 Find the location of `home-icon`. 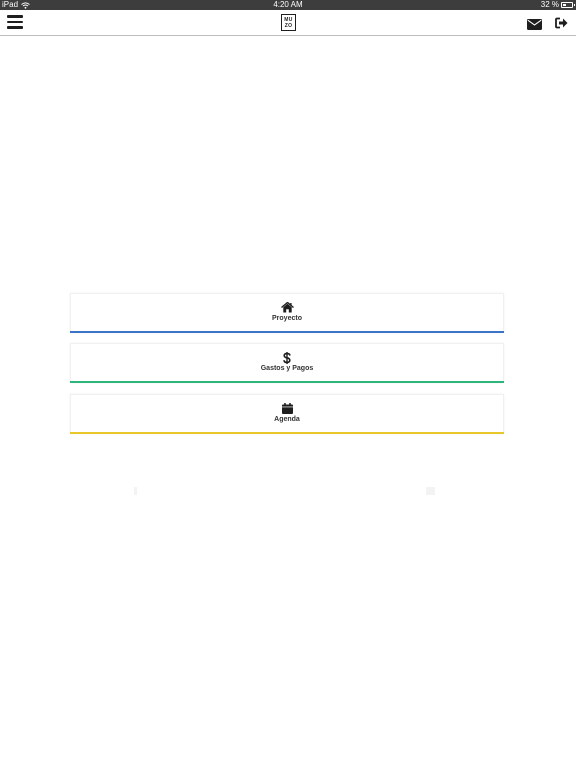

home-icon is located at coordinates (287, 307).